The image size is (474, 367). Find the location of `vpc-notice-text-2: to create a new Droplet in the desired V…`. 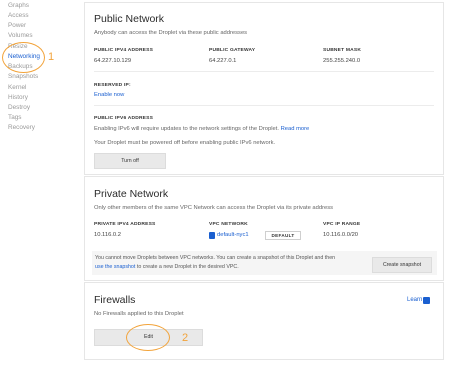

vpc-notice-text-2: to create a new Droplet in the desired V… is located at coordinates (187, 267).